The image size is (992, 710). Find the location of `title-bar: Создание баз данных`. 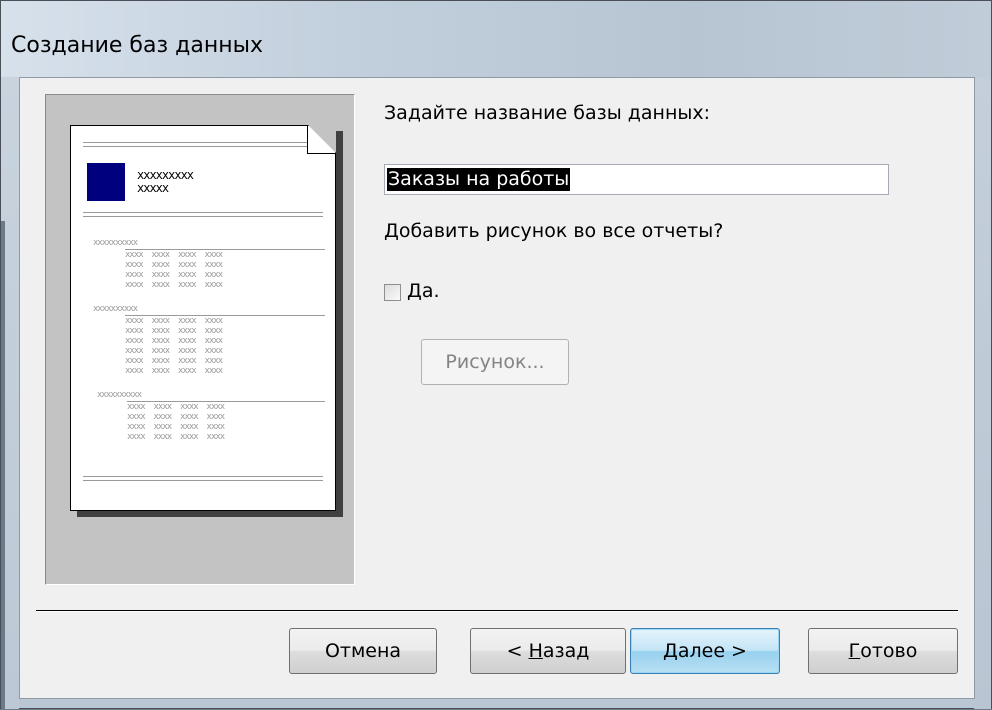

title-bar: Создание баз данных is located at coordinates (496, 39).